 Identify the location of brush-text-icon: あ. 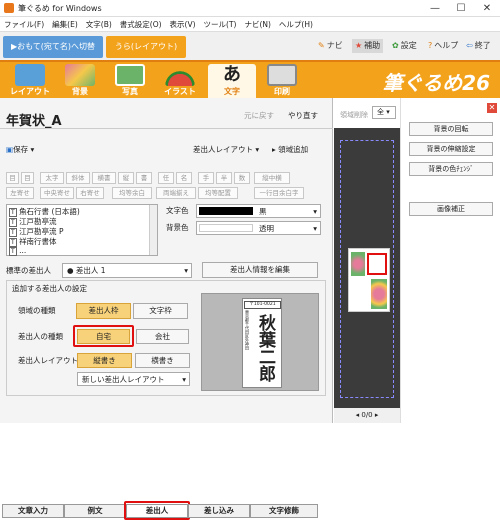
(232, 74).